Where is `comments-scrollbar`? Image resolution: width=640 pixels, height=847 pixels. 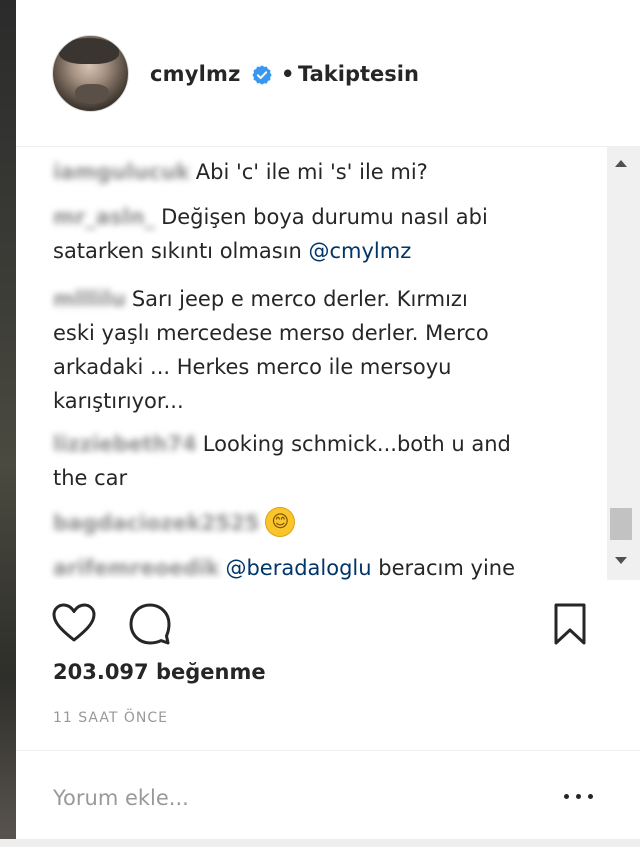 comments-scrollbar is located at coordinates (623, 363).